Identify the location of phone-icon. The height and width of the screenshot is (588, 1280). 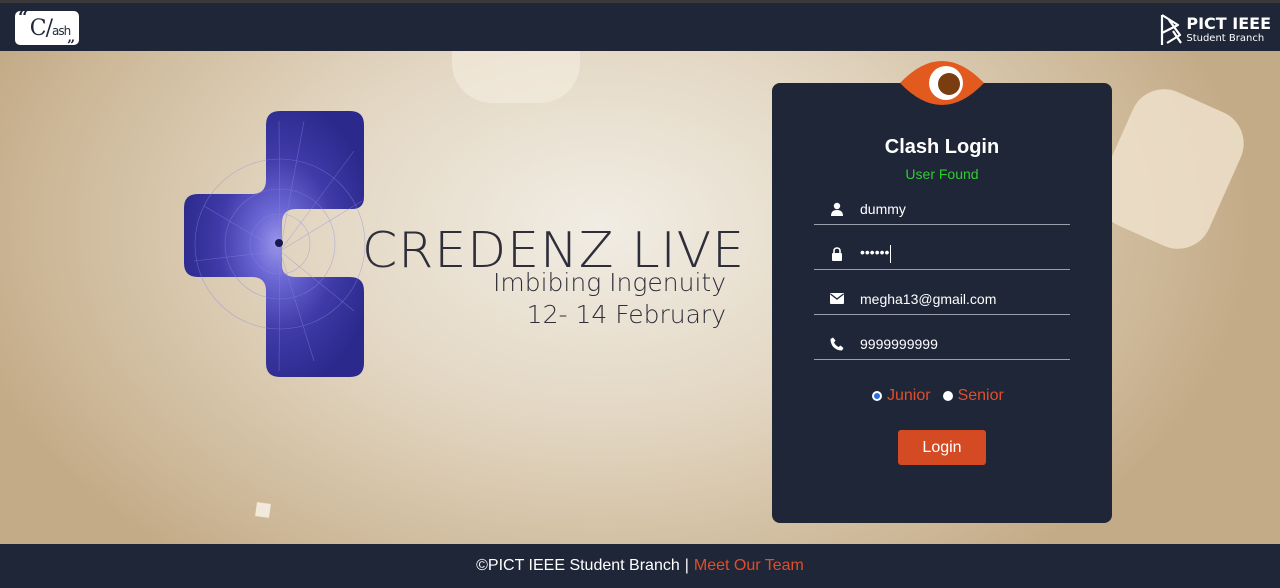
(837, 344).